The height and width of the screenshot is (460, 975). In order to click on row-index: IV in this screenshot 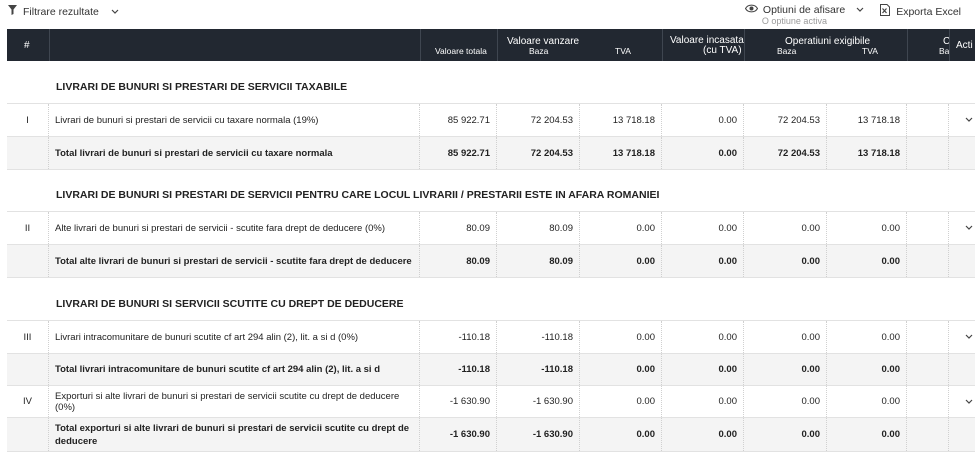, I will do `click(28, 401)`.